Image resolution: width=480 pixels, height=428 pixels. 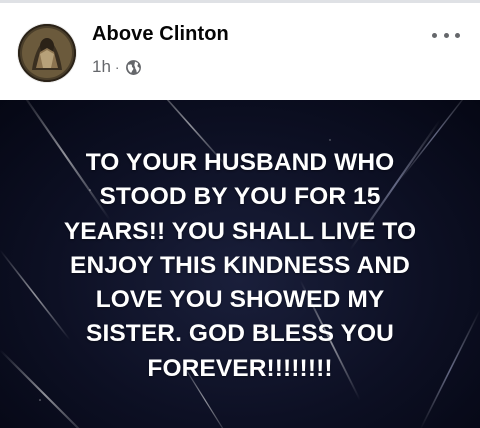 I want to click on post-text-line: SISTER. GOD BLESS YOU, so click(x=240, y=334).